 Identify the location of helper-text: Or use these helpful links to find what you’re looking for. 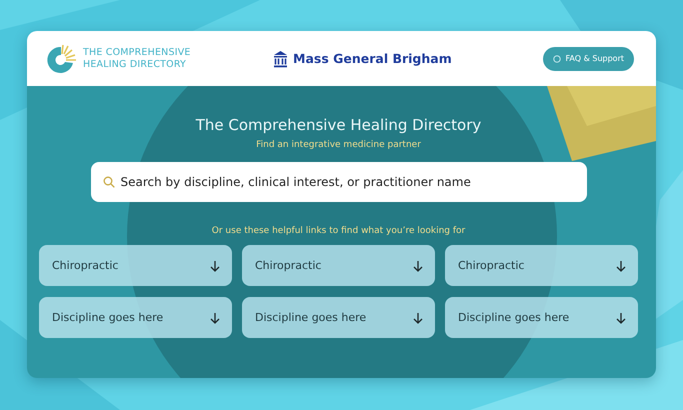
(339, 231).